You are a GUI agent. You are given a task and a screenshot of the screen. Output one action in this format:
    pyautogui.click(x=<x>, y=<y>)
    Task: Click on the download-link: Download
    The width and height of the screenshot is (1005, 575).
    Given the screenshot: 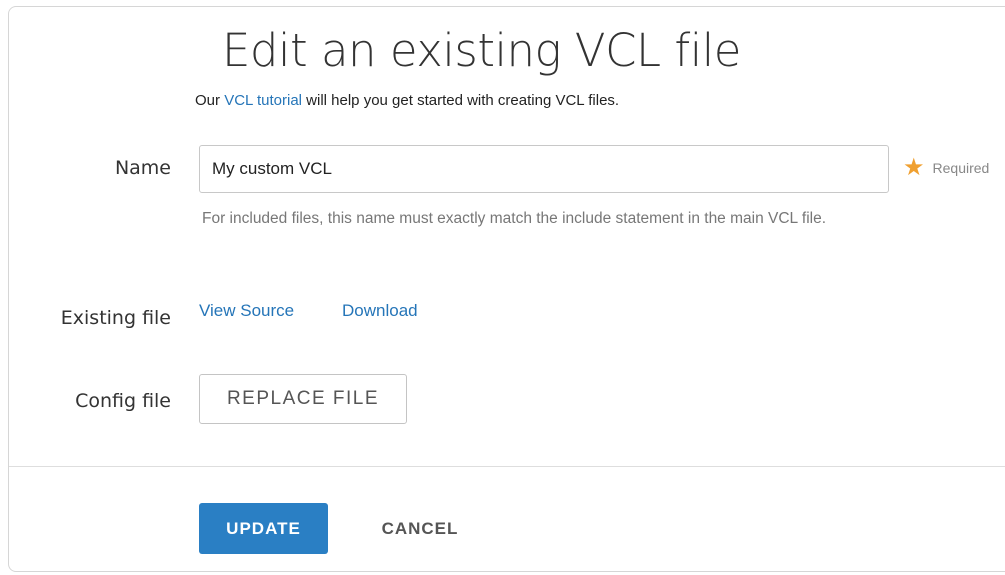 What is the action you would take?
    pyautogui.click(x=380, y=311)
    